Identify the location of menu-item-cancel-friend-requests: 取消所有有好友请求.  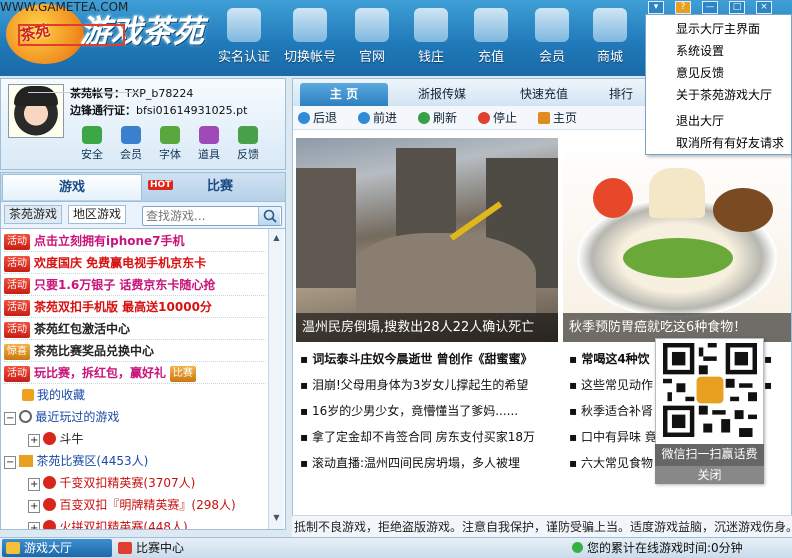
(718, 143).